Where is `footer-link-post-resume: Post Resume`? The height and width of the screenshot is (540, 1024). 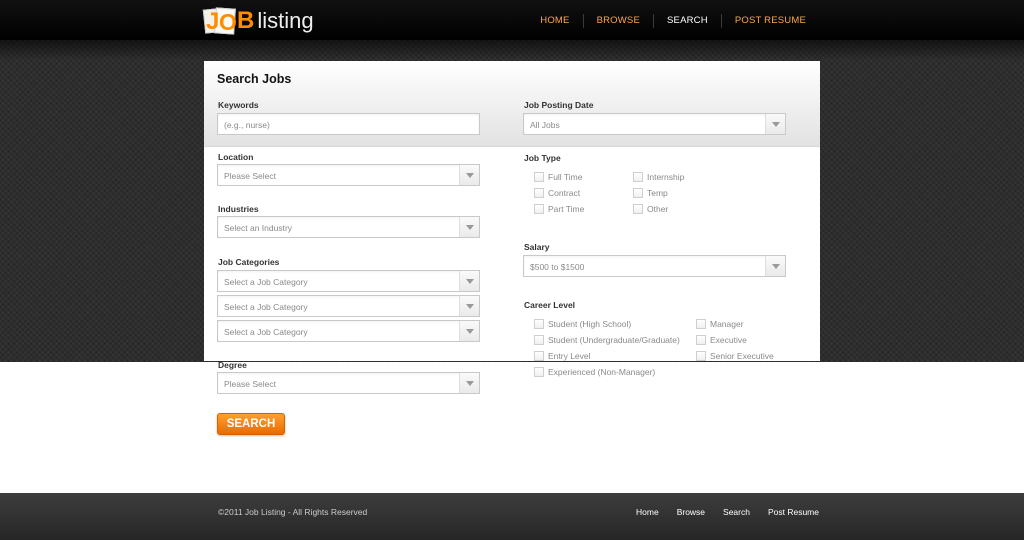
footer-link-post-resume: Post Resume is located at coordinates (793, 512).